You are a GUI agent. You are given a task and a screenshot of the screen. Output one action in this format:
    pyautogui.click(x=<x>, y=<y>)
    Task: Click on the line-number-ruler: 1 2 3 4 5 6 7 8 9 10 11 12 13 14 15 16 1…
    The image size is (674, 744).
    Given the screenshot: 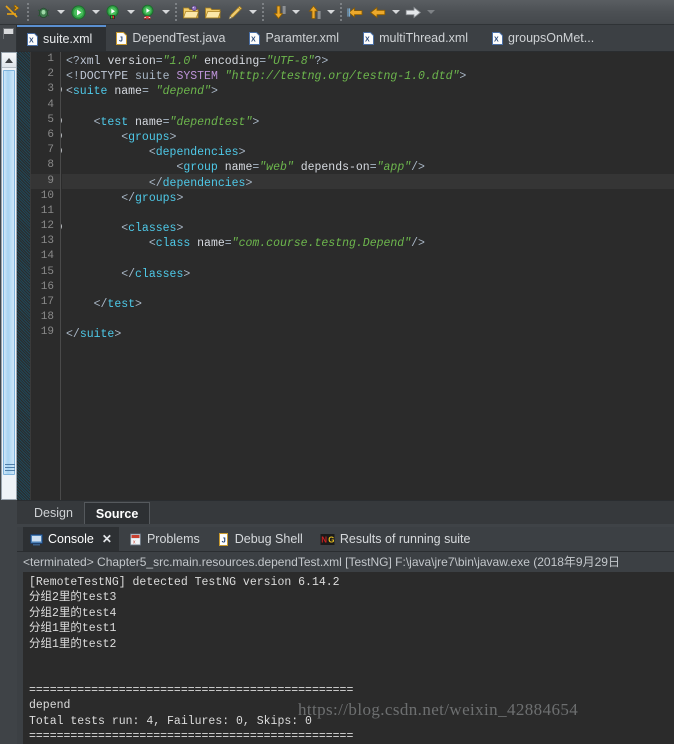 What is the action you would take?
    pyautogui.click(x=50, y=276)
    